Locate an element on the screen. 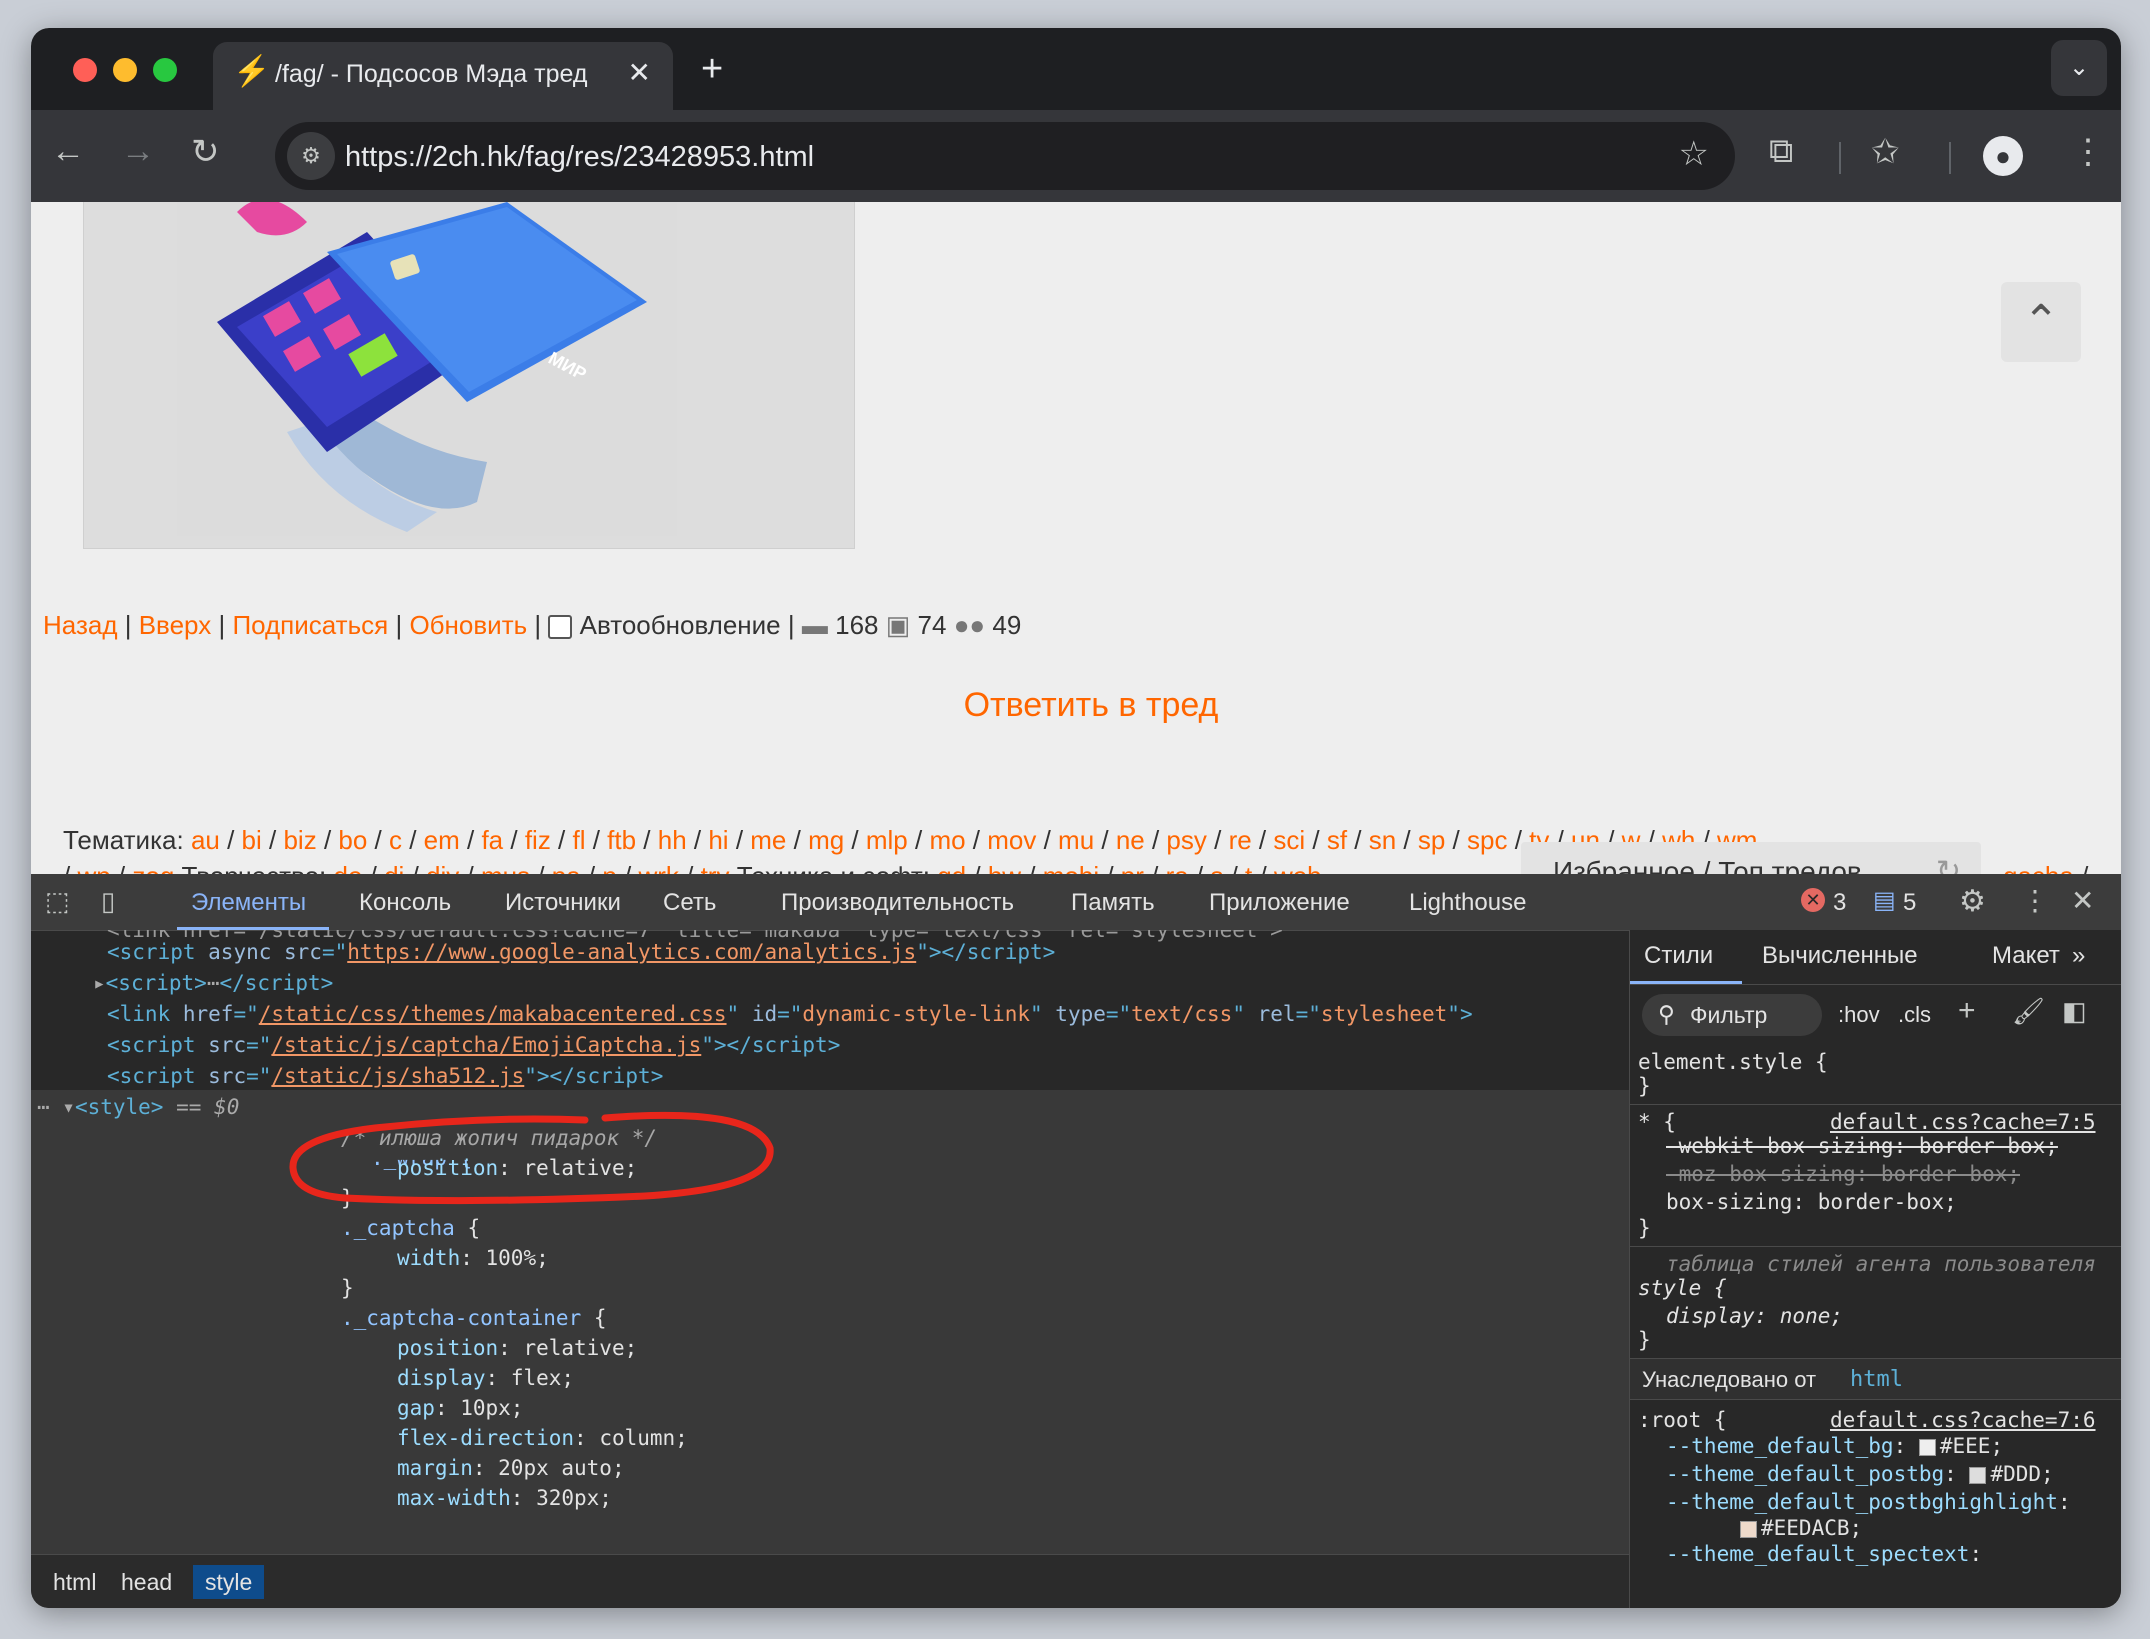 Image resolution: width=2150 pixels, height=1639 pixels. board-link: mu is located at coordinates (1076, 840).